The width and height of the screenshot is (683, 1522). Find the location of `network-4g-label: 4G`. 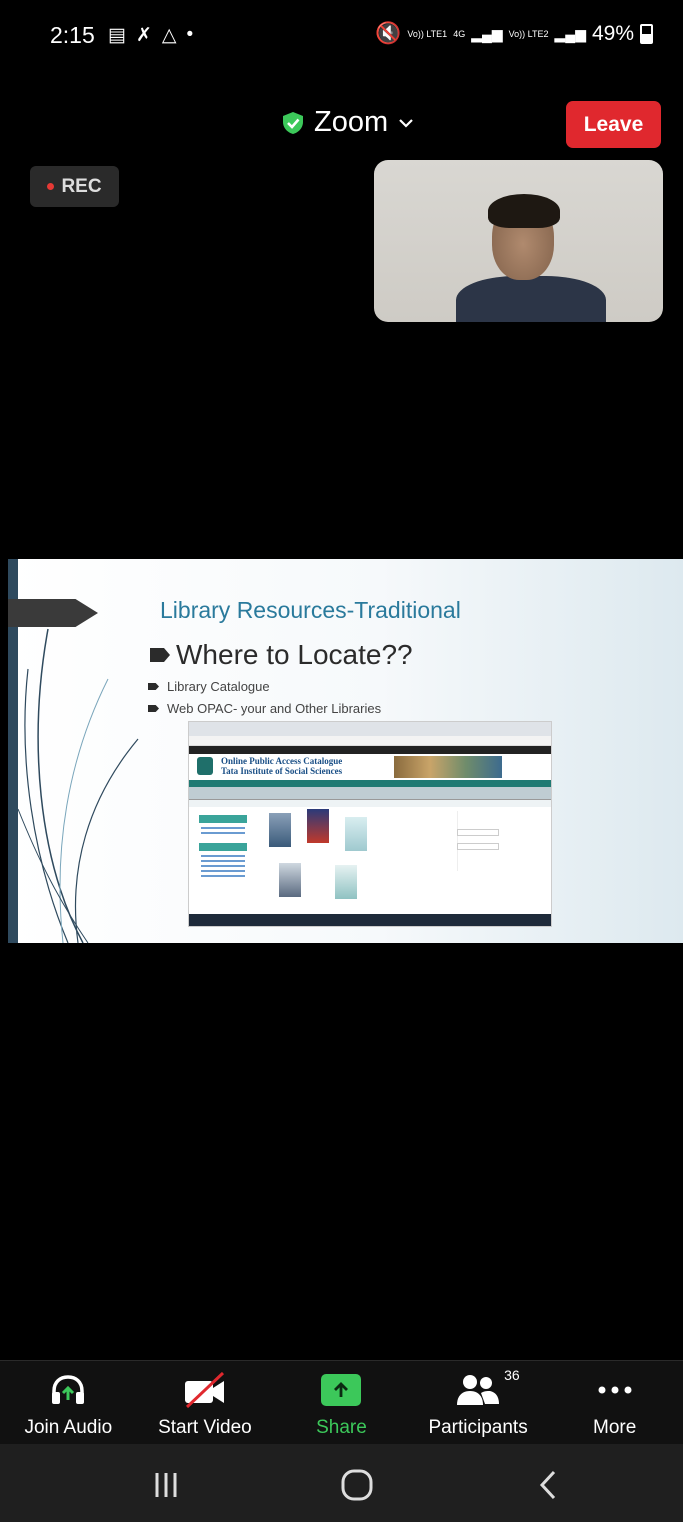

network-4g-label: 4G is located at coordinates (459, 33).